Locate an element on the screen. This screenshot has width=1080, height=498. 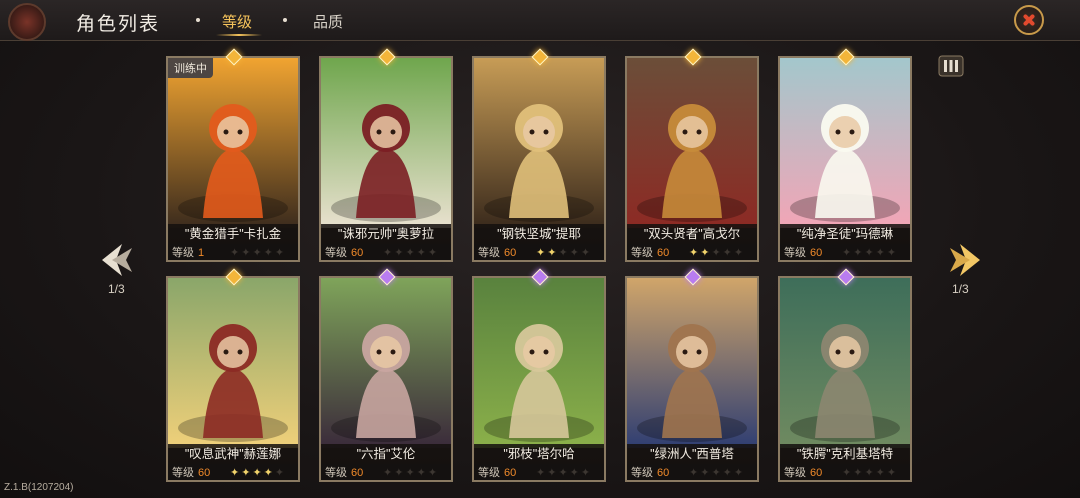
training-badge: 训练中 is located at coordinates (190, 68).